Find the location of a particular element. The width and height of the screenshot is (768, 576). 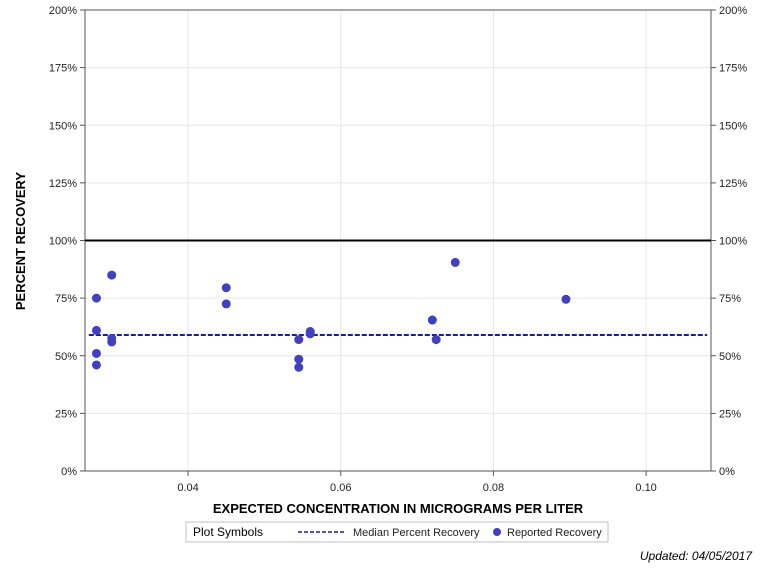

y-tick-label: 25% is located at coordinates (66, 414).